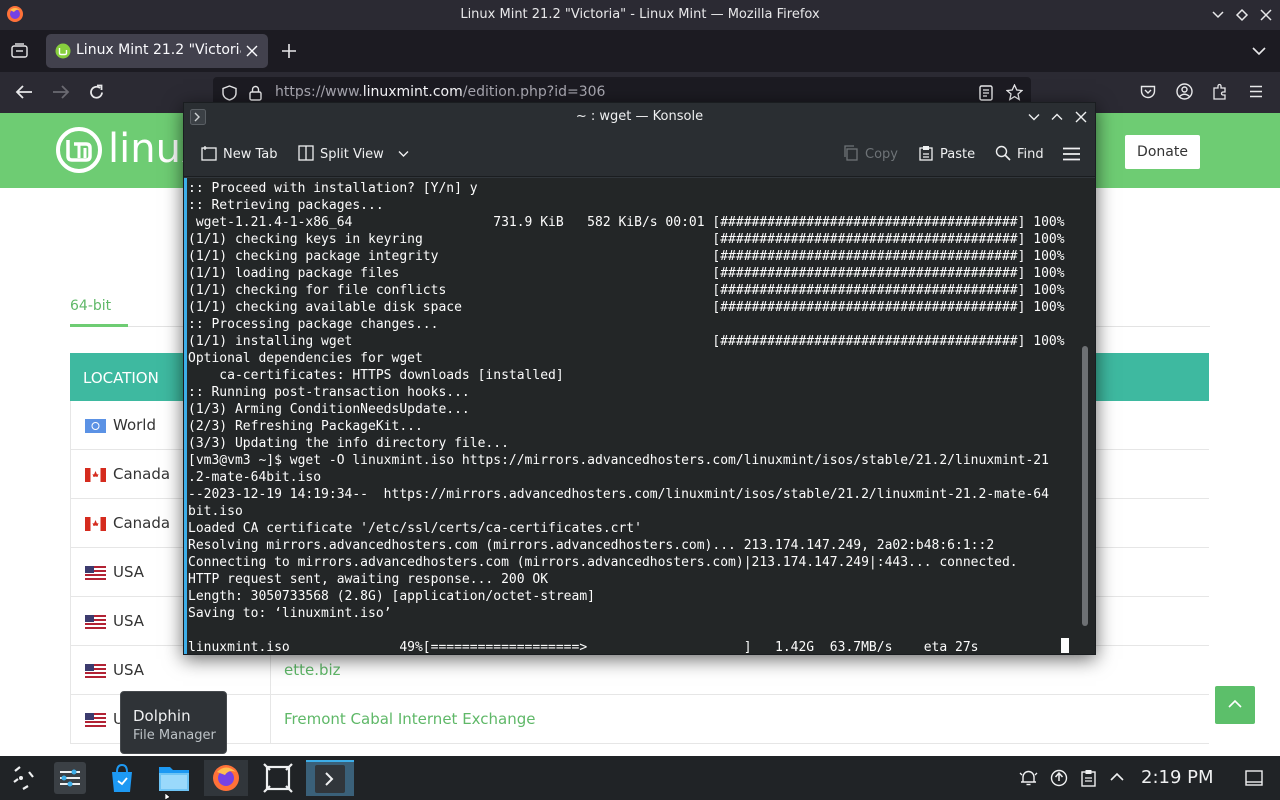 The image size is (1280, 800). I want to click on tracking-protection-shield-icon, so click(229, 93).